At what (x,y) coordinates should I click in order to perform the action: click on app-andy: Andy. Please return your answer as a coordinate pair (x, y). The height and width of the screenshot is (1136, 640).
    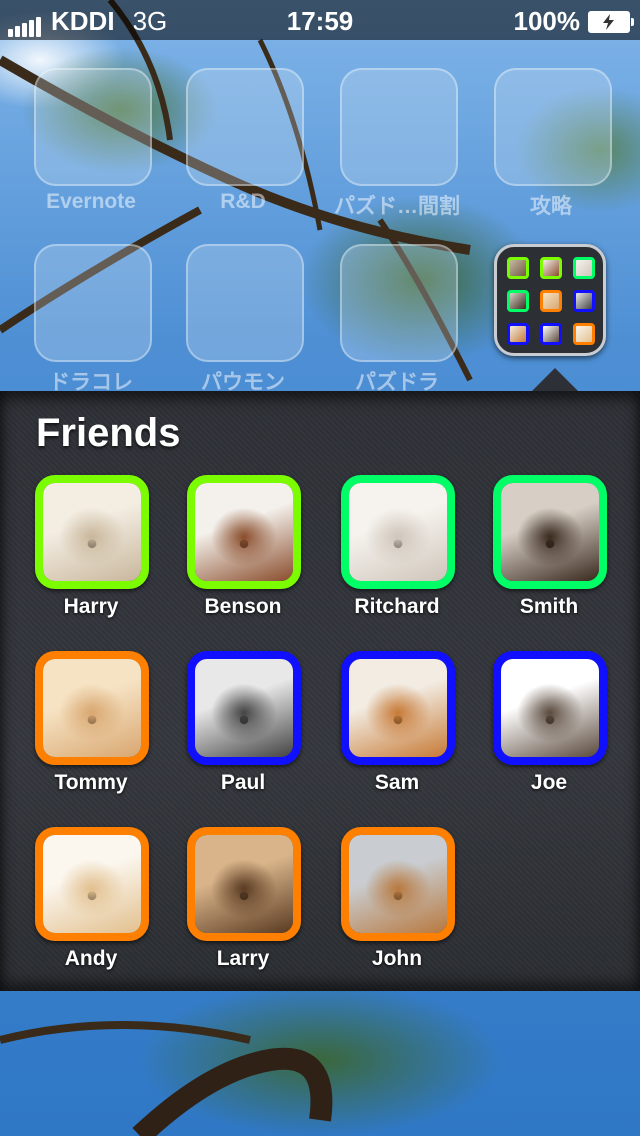
    Looking at the image, I should click on (91, 902).